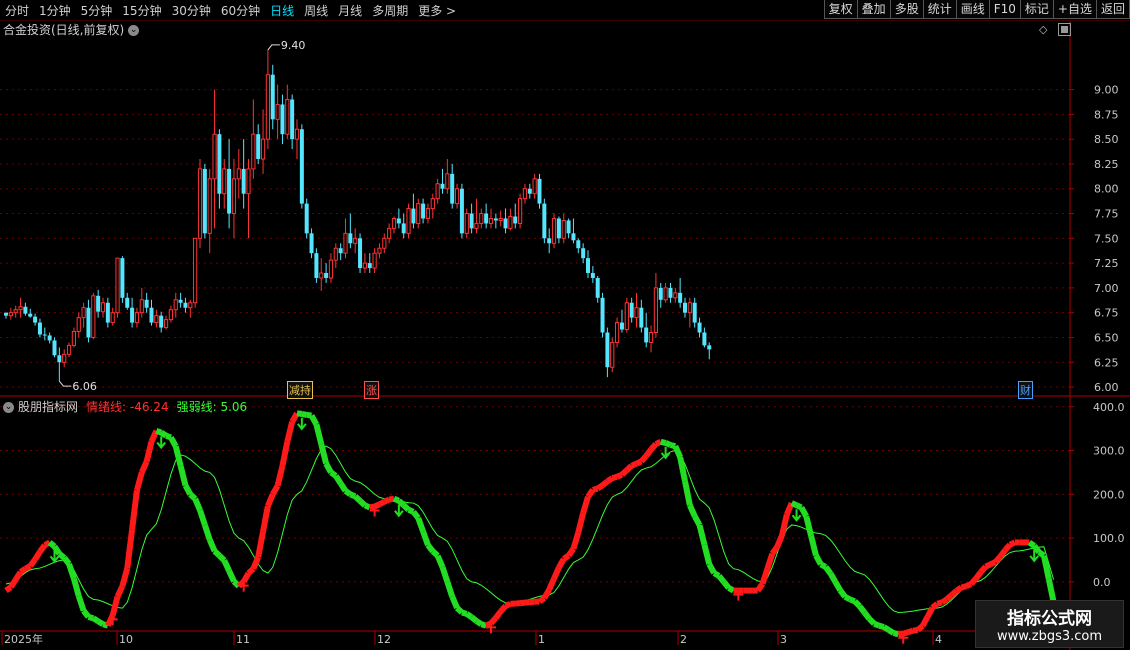  I want to click on period-tab-2: 5分钟, so click(97, 10).